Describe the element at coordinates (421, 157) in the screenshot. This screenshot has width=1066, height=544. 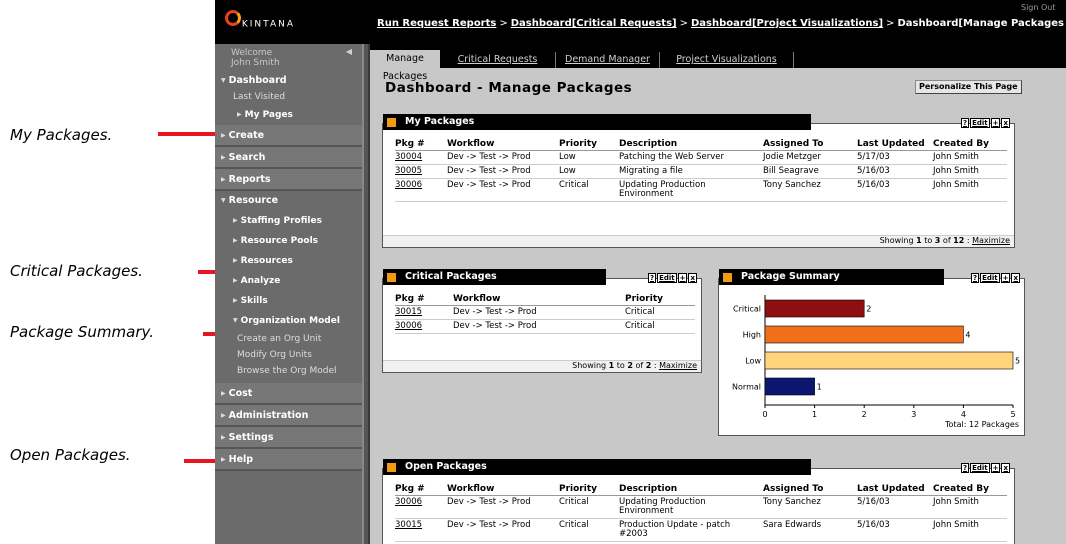
I see `package-number-link: 30004` at that location.